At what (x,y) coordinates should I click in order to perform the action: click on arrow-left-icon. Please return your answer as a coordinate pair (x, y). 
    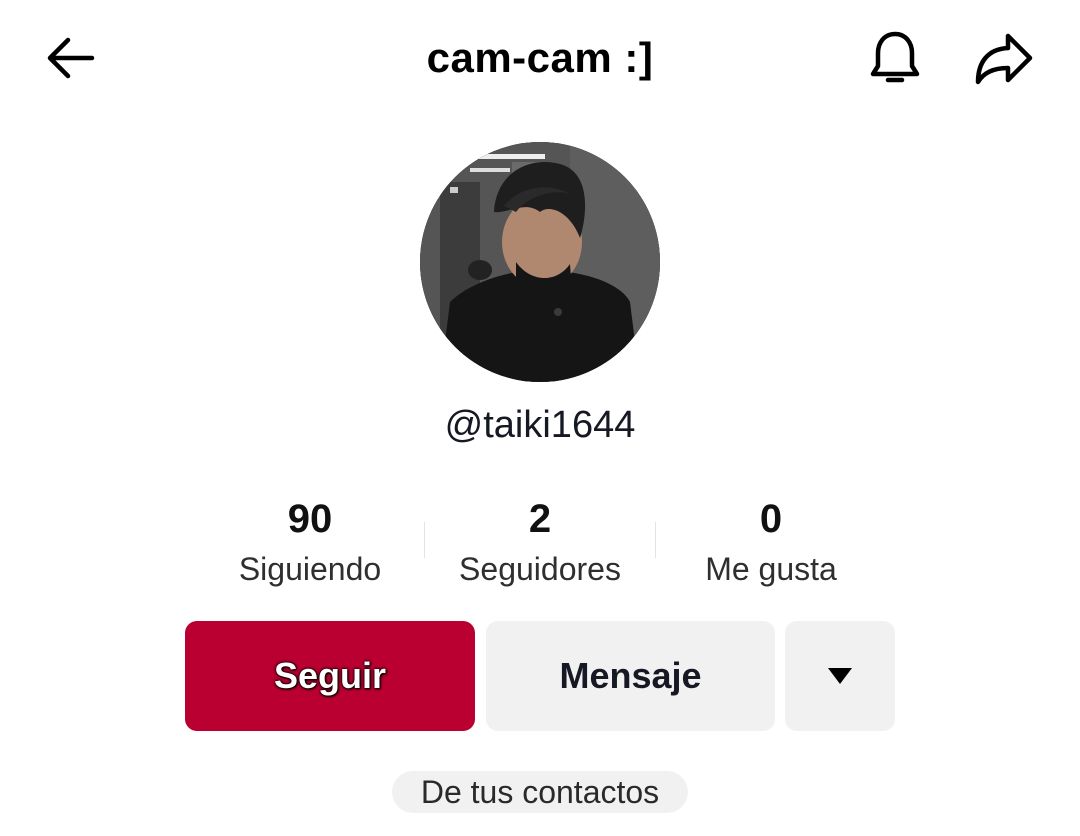
    Looking at the image, I should click on (71, 58).